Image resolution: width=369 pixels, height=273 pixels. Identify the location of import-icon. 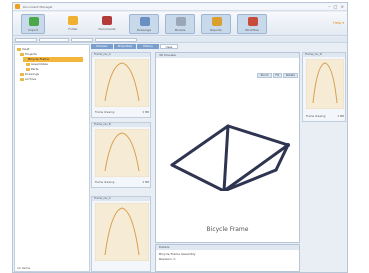
(34, 21).